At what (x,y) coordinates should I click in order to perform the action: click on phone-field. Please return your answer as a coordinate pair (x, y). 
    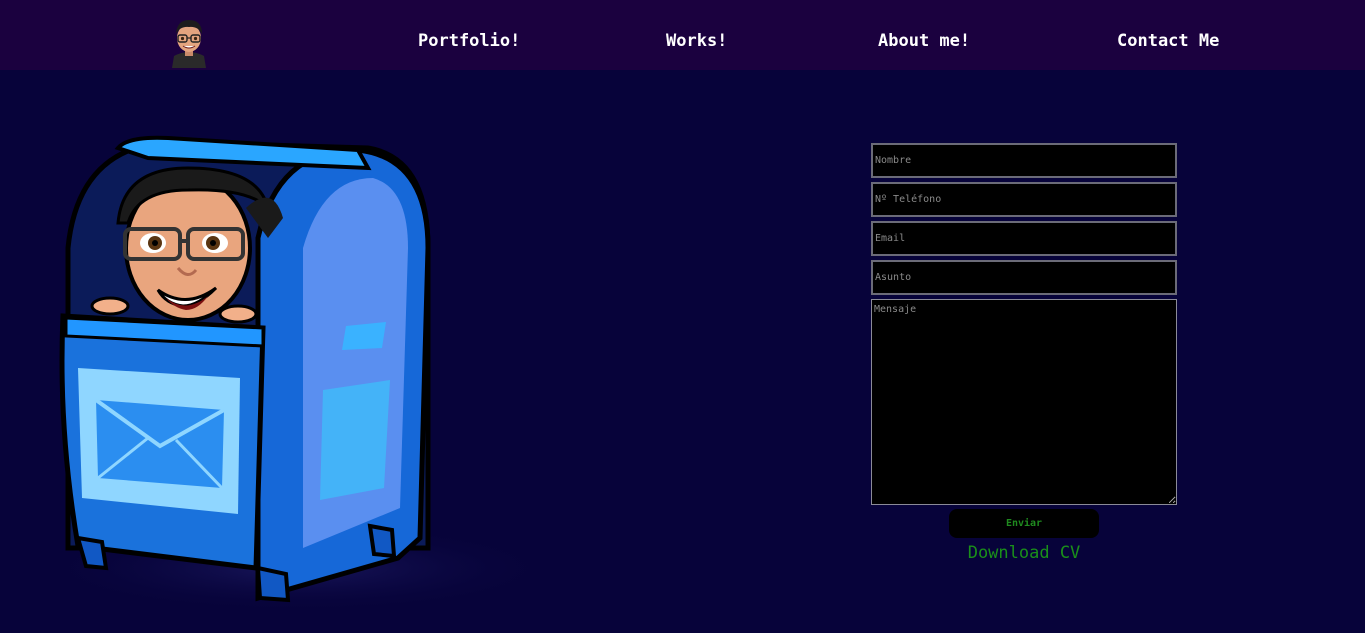
    Looking at the image, I should click on (1024, 199).